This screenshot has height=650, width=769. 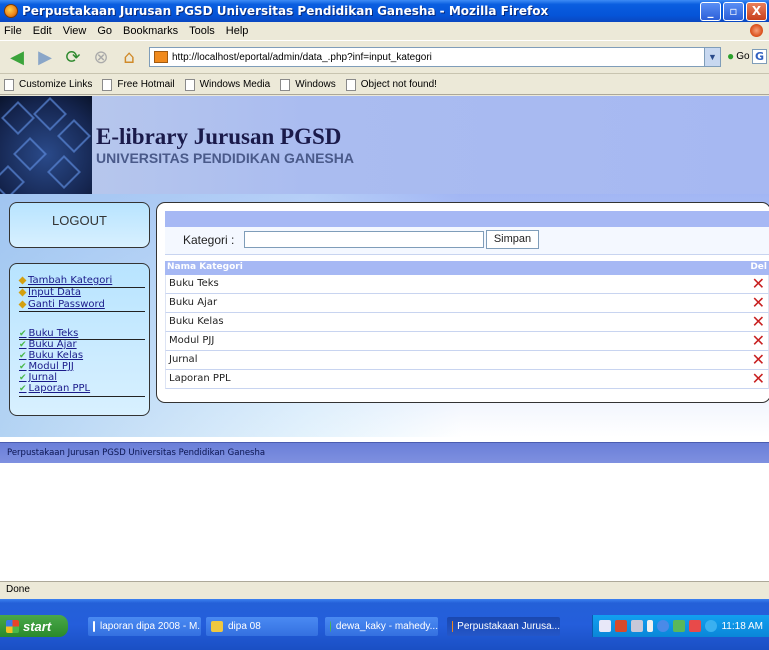 What do you see at coordinates (695, 626) in the screenshot?
I see `tray-volume-icon` at bounding box center [695, 626].